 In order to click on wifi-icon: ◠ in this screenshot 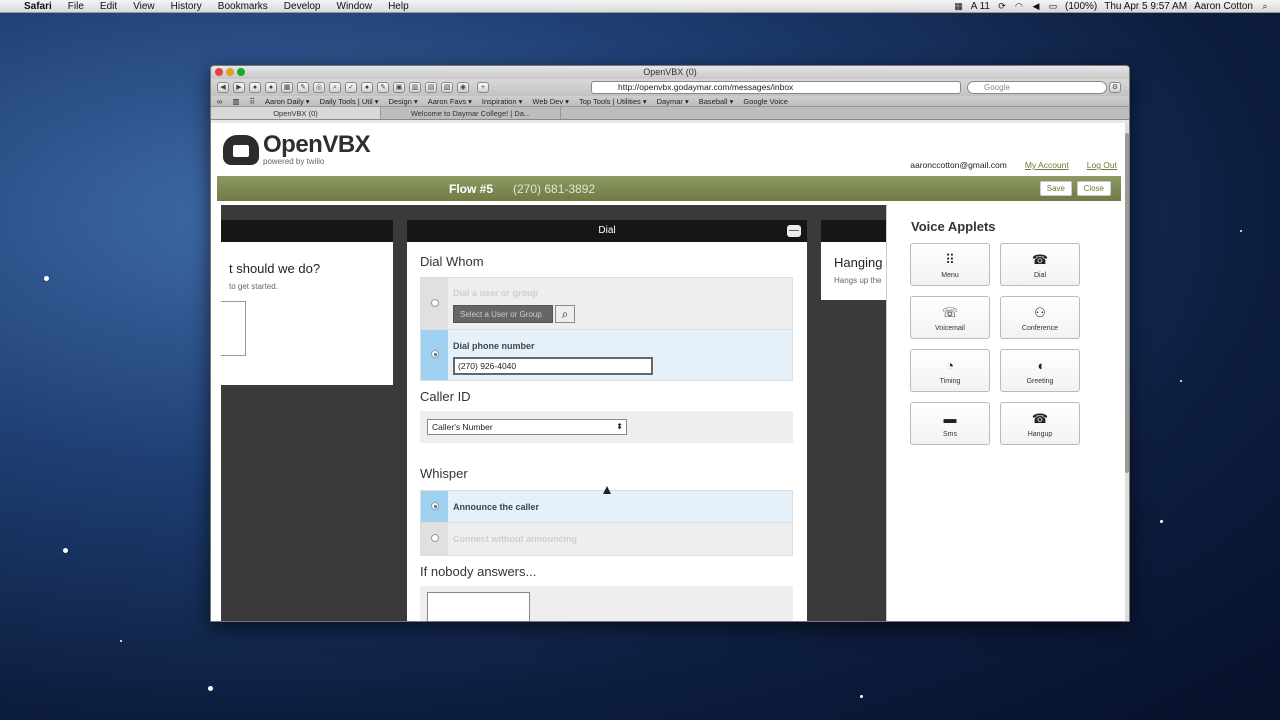, I will do `click(1019, 6)`.